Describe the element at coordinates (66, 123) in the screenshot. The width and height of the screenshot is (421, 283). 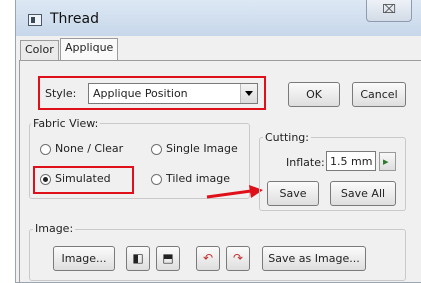
I see `fabric-view-label: Fabric View:` at that location.